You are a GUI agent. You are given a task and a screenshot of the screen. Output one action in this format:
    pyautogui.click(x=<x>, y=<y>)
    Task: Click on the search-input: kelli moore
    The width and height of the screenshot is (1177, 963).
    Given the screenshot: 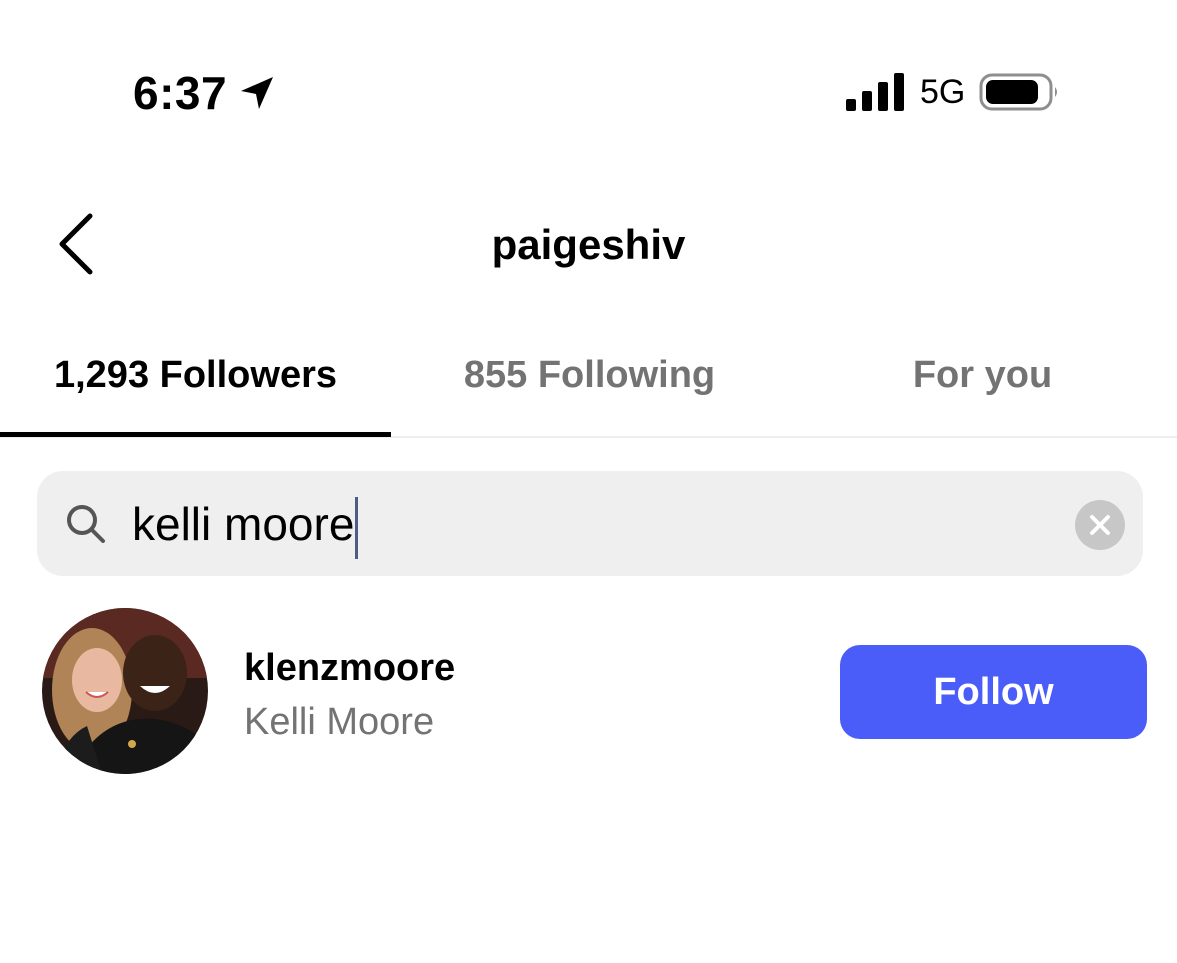 What is the action you would take?
    pyautogui.click(x=582, y=525)
    